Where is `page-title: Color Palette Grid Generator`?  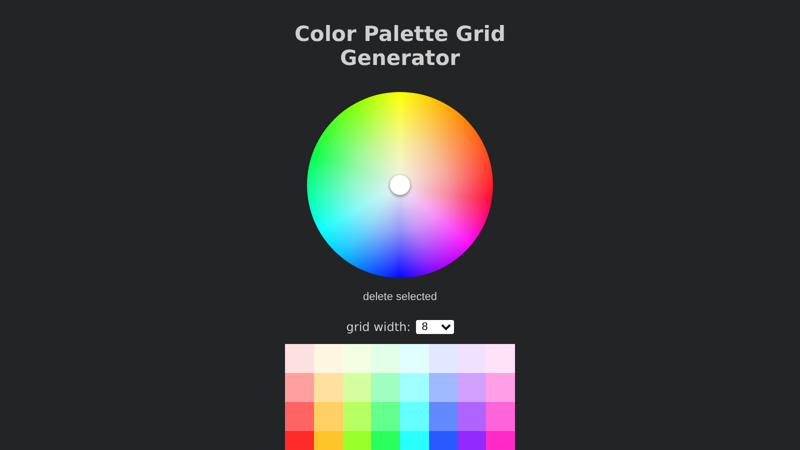 page-title: Color Palette Grid Generator is located at coordinates (400, 46).